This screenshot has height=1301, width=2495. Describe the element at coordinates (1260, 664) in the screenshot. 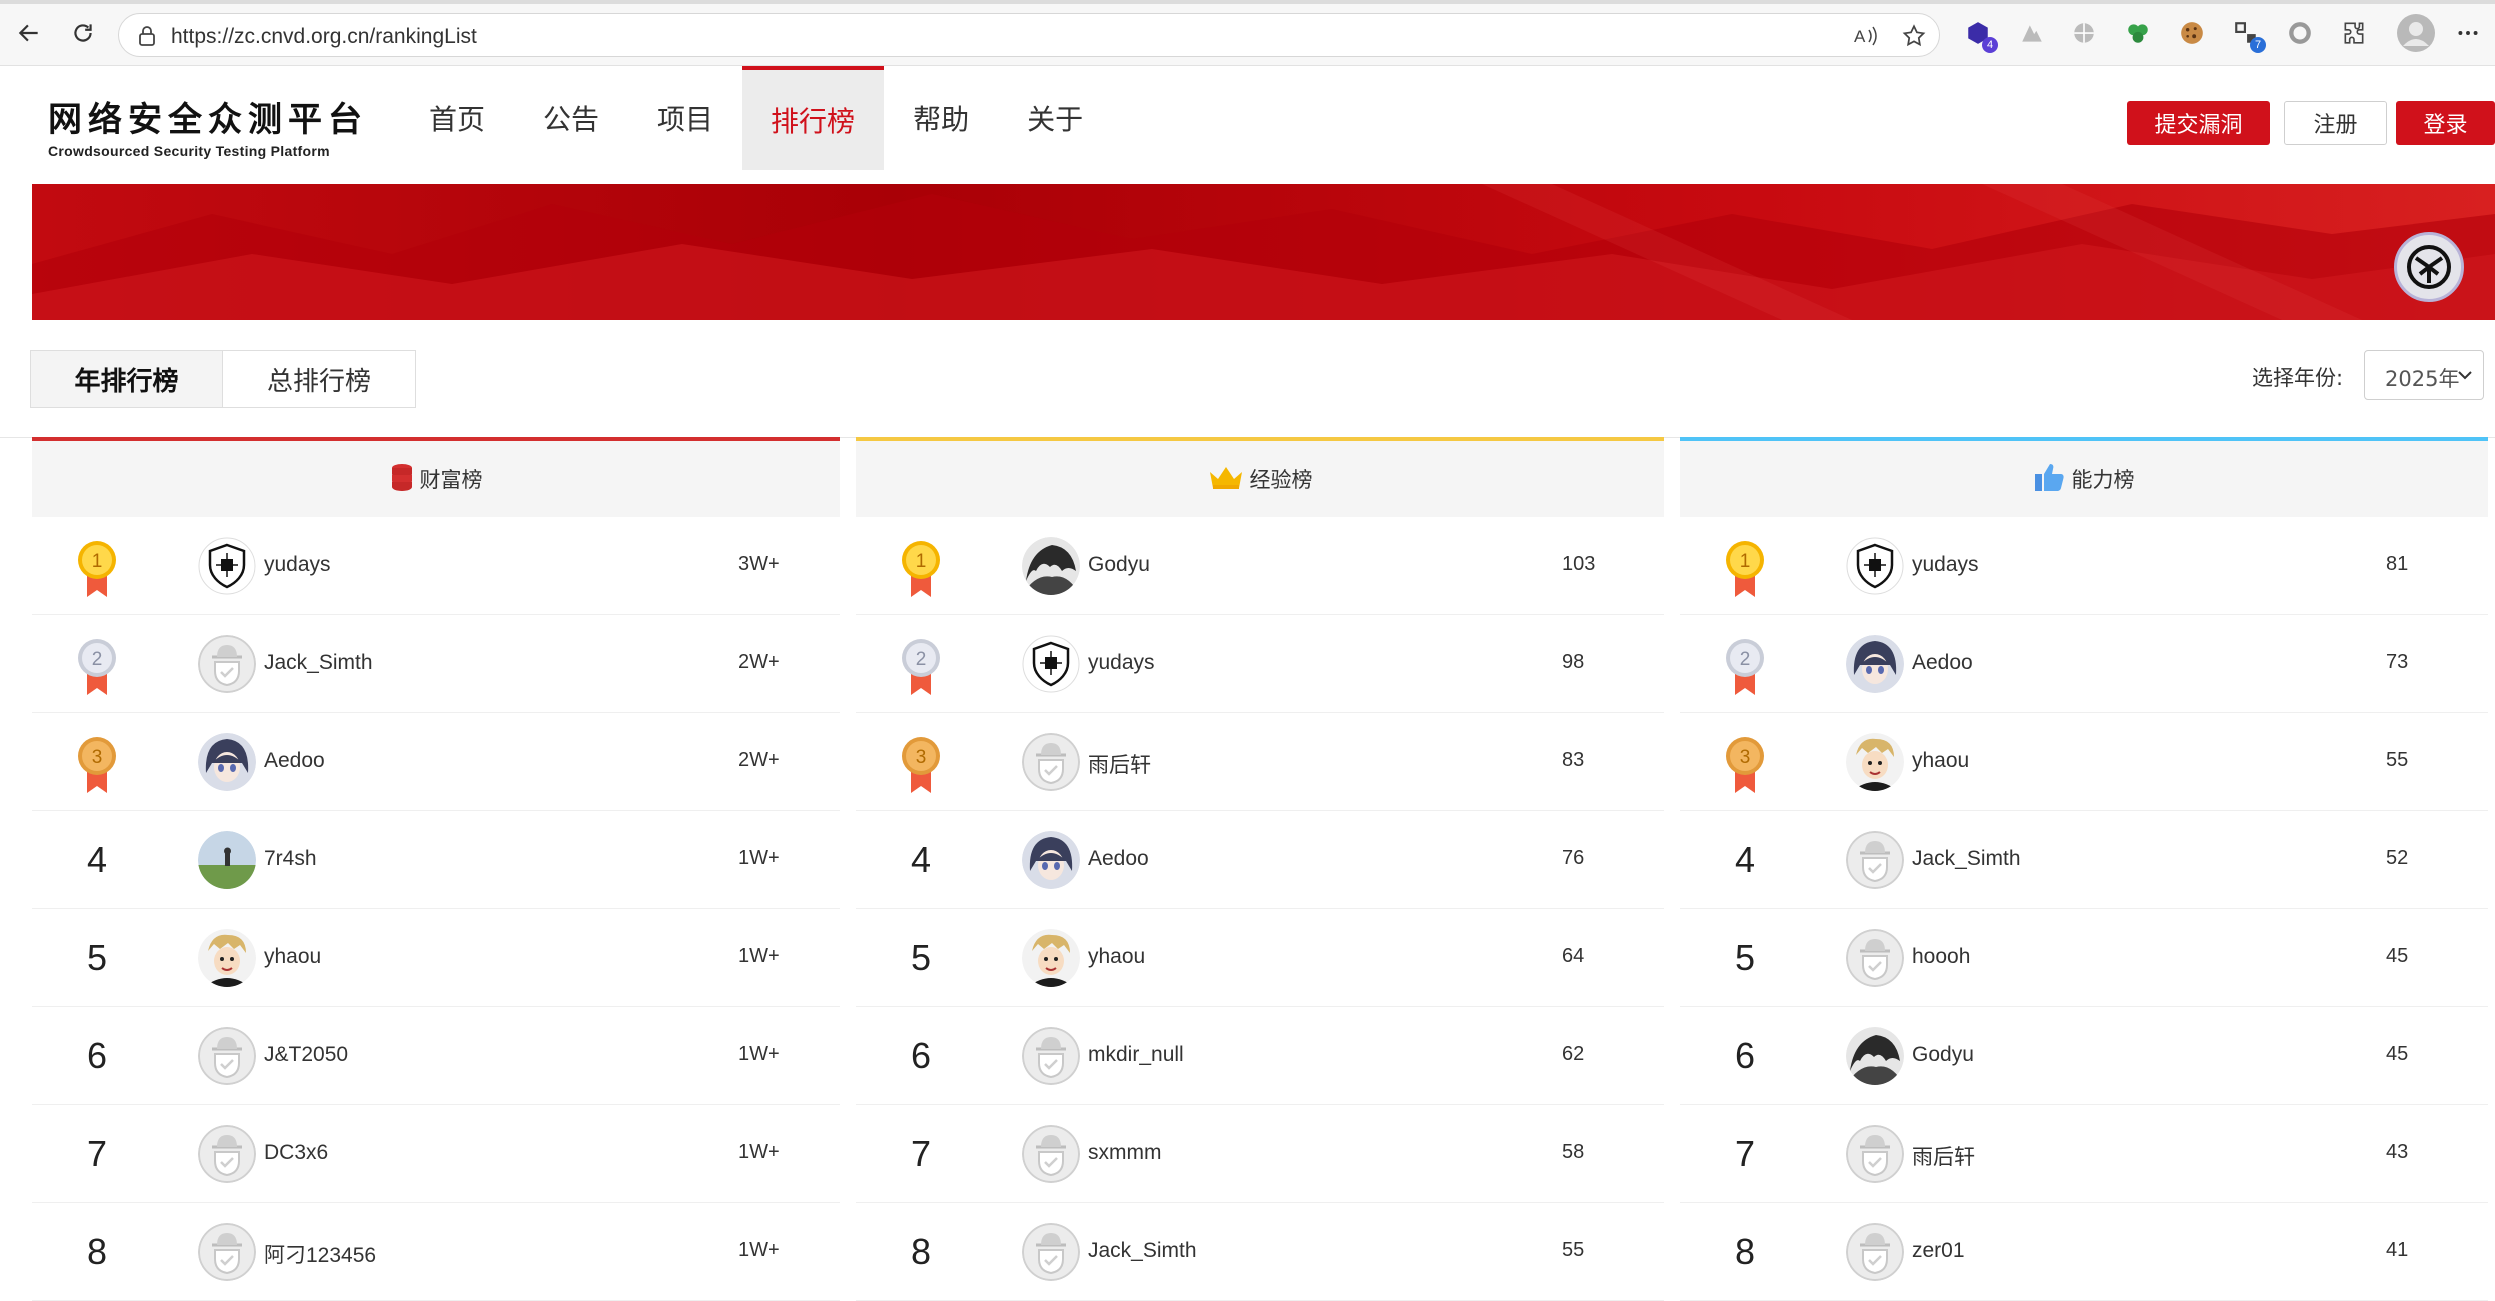

I see `ranking-row: 2 yudays 98` at that location.